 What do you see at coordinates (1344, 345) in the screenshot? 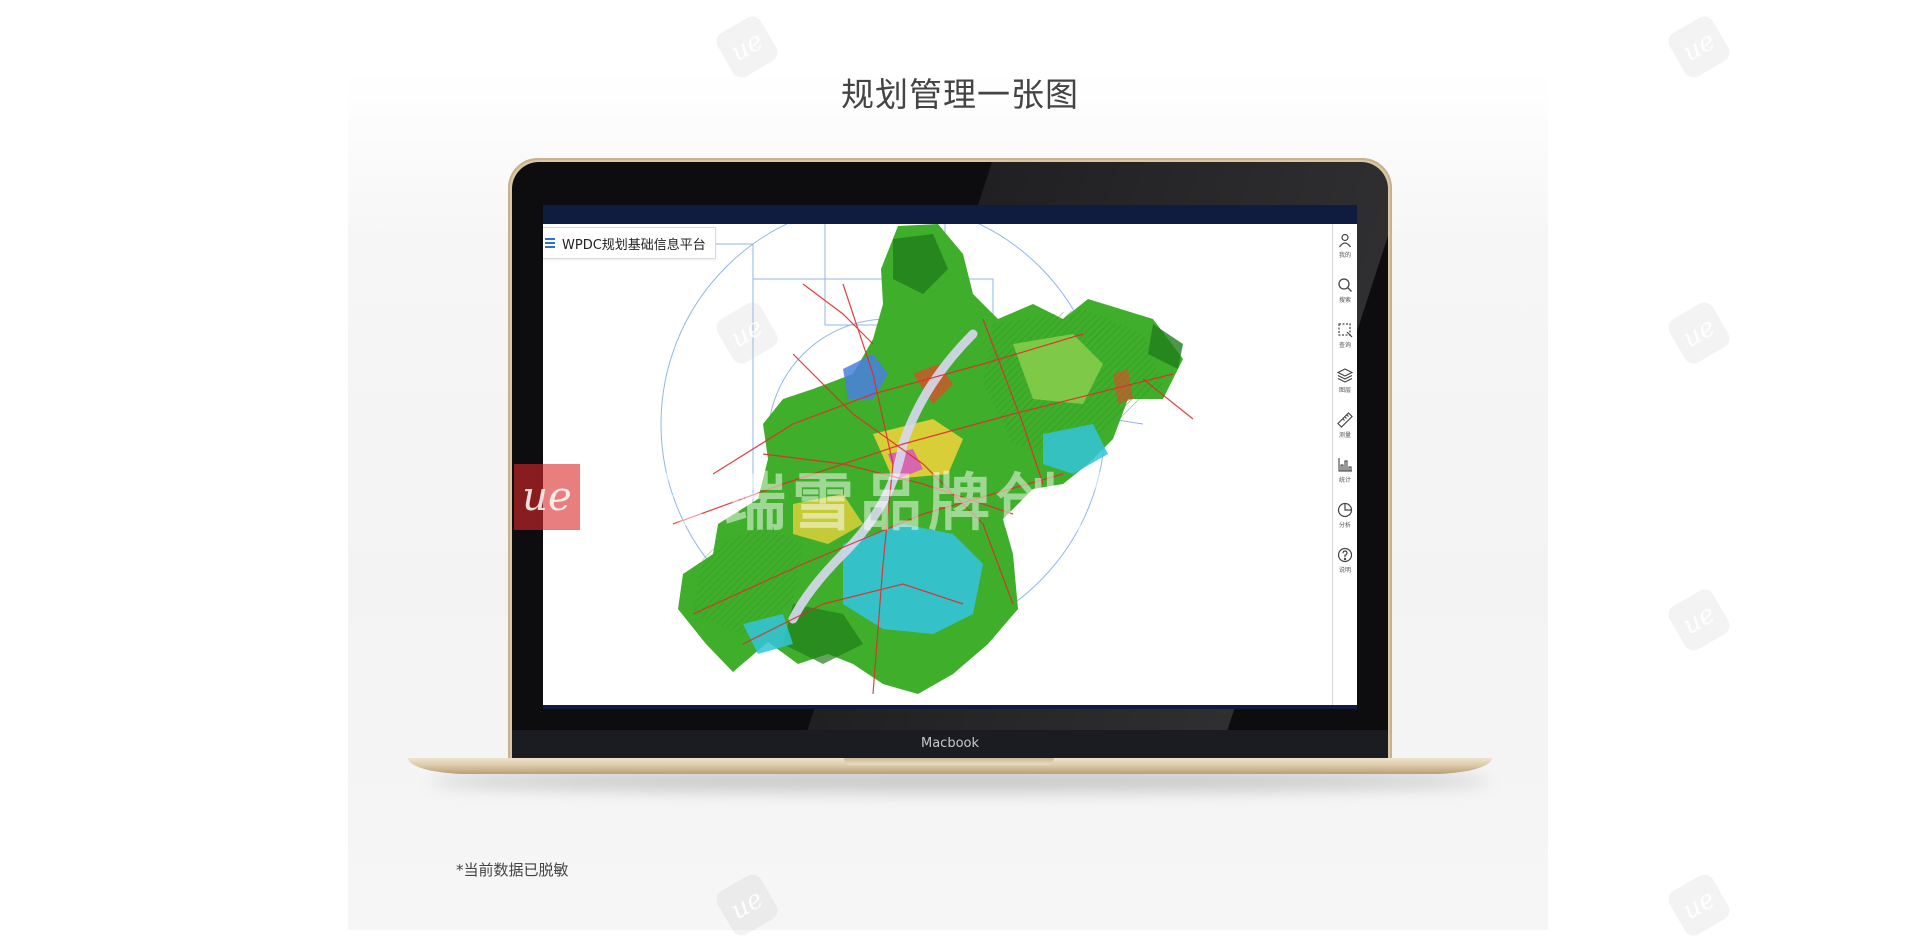
I see `tool-label: 查询` at bounding box center [1344, 345].